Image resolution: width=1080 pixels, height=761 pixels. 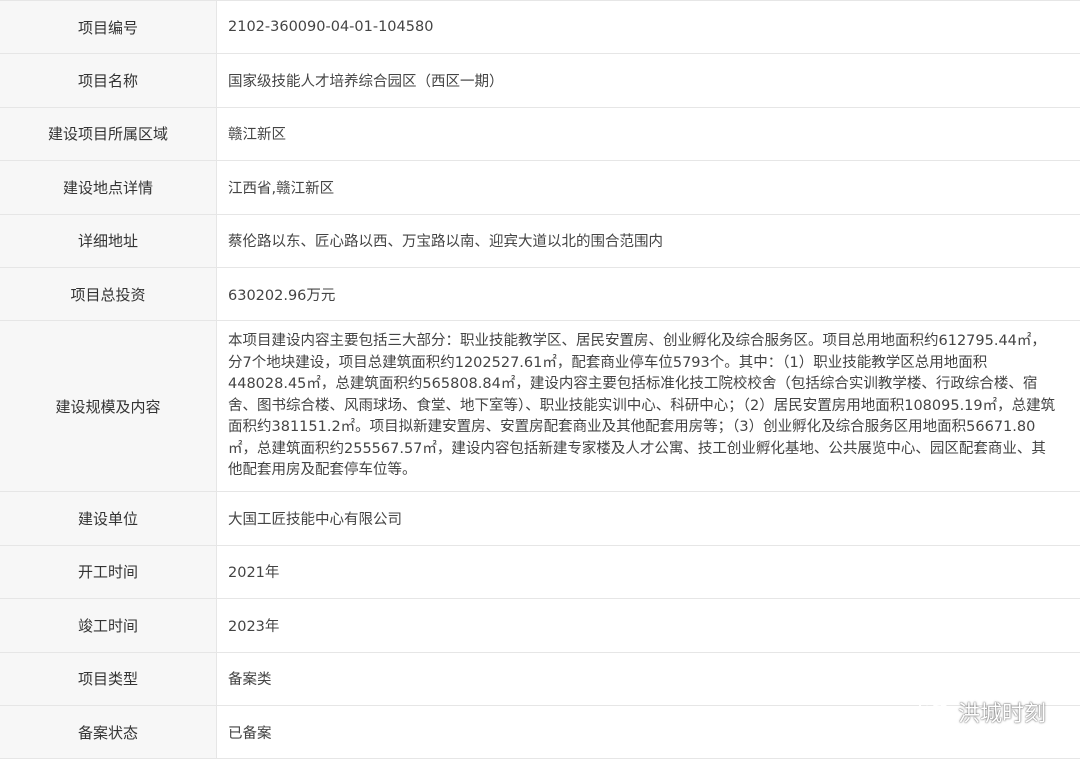 What do you see at coordinates (108, 80) in the screenshot?
I see `row-label: 项目名称` at bounding box center [108, 80].